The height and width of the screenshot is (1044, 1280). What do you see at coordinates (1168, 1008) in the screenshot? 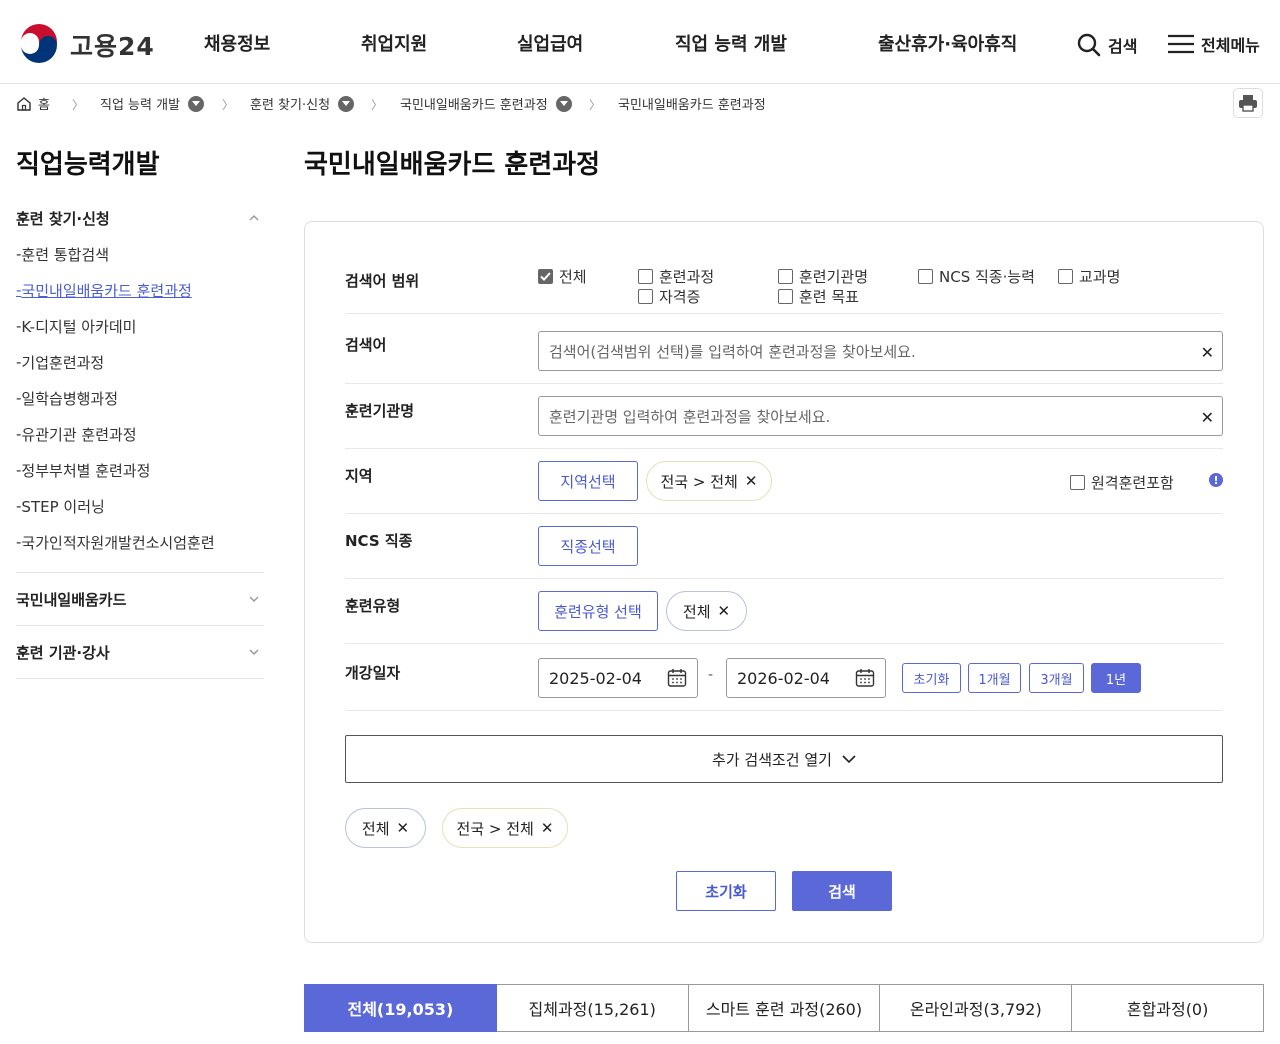
I see `tab-blended: 혼합과정(0)` at bounding box center [1168, 1008].